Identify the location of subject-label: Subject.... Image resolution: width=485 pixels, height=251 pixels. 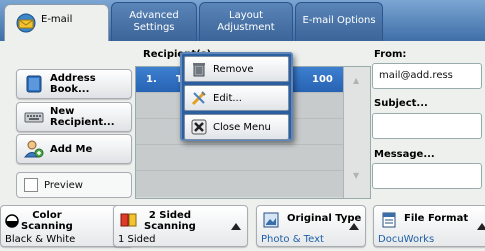
(401, 103).